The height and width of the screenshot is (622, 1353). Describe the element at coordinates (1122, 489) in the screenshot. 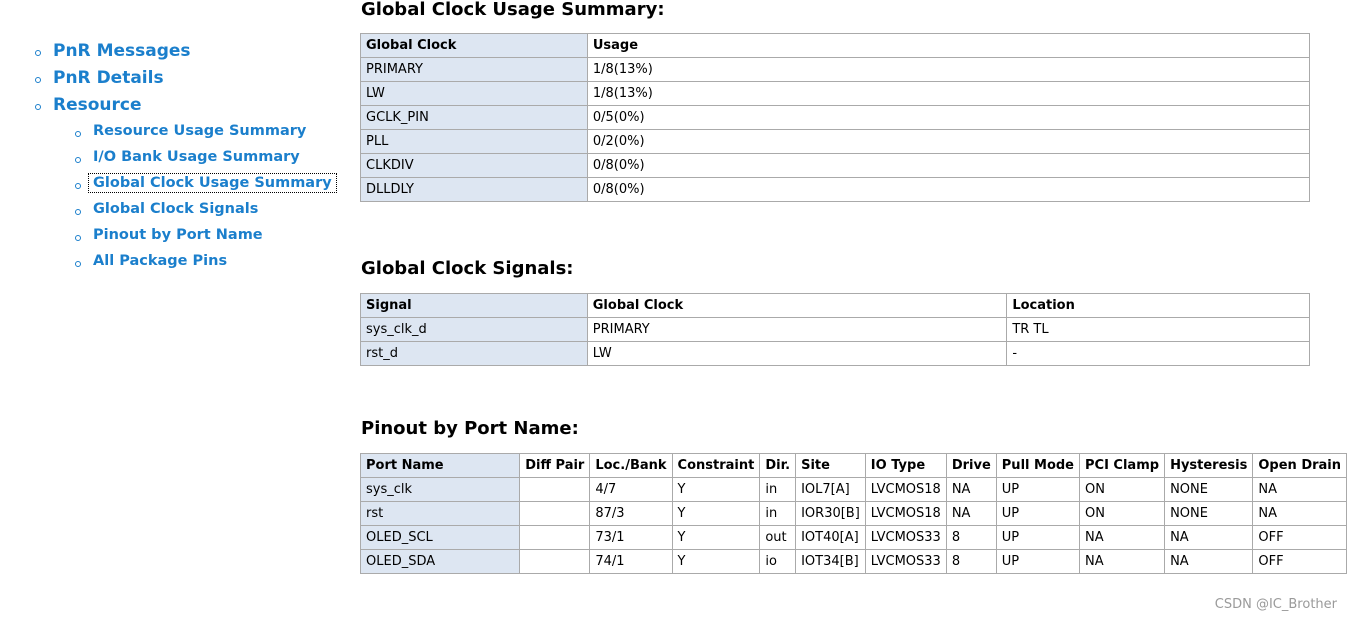

I see `table-cell: ON` at that location.